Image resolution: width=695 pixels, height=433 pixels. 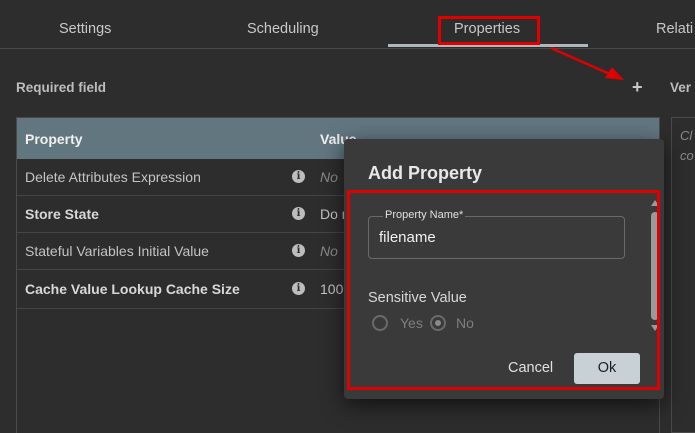 I want to click on side-panel-text: co, so click(x=687, y=155).